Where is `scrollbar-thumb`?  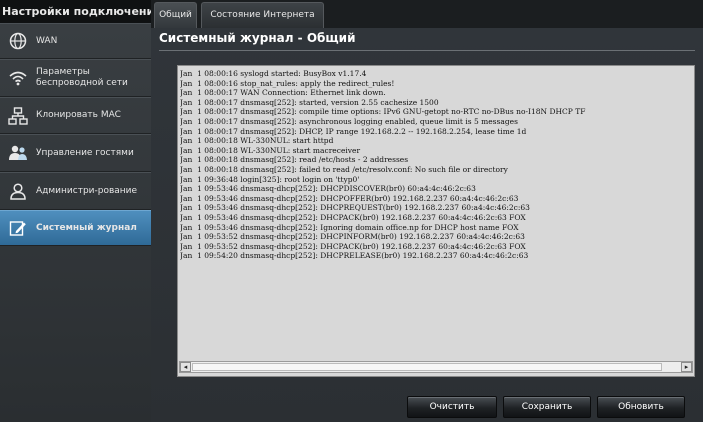 scrollbar-thumb is located at coordinates (427, 367).